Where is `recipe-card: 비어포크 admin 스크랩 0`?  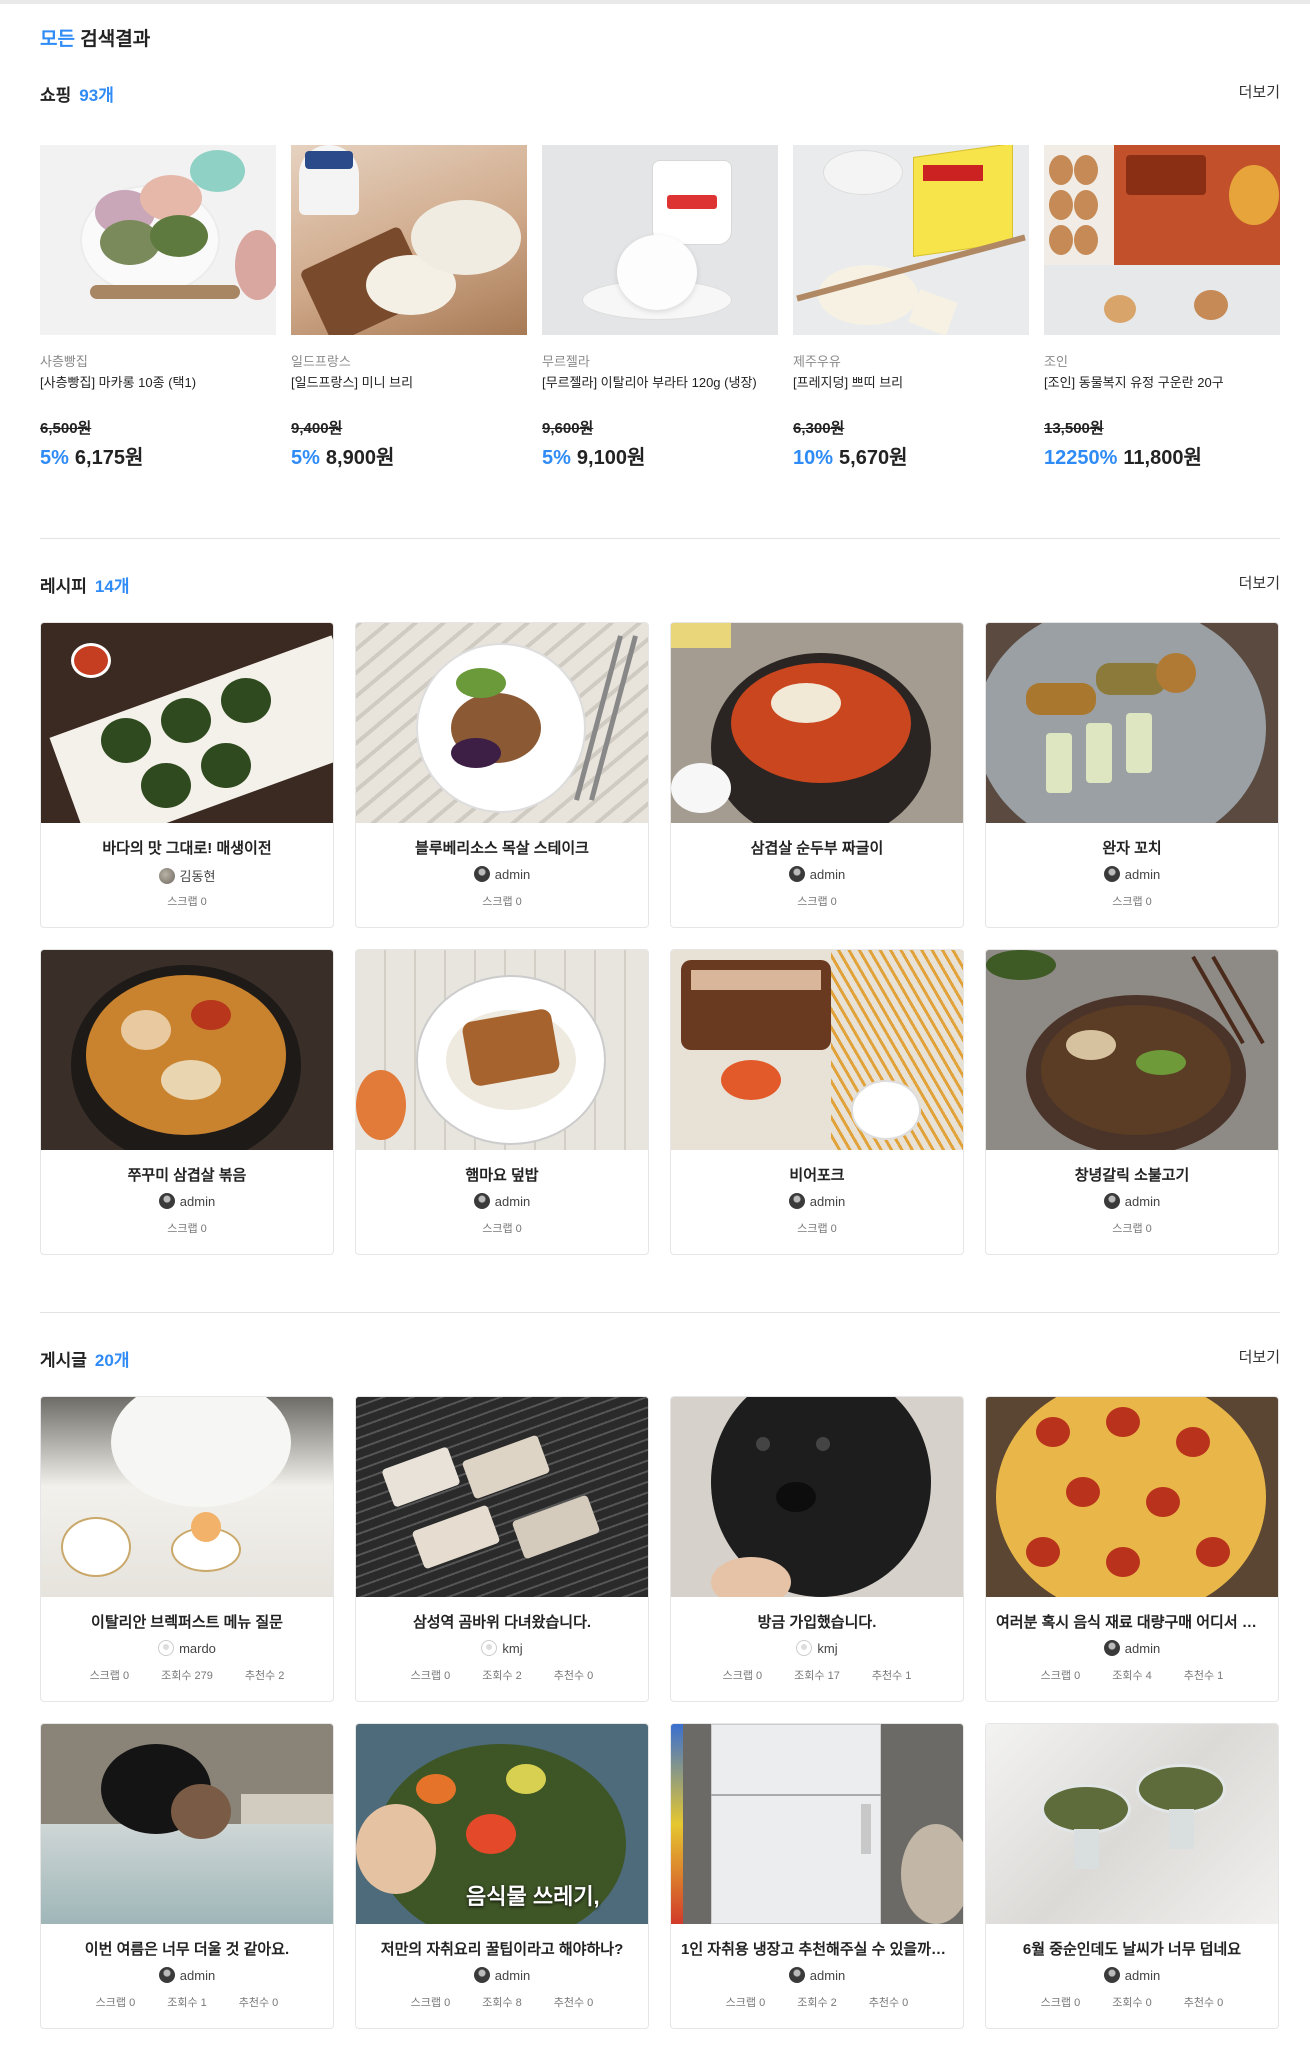 recipe-card: 비어포크 admin 스크랩 0 is located at coordinates (817, 1102).